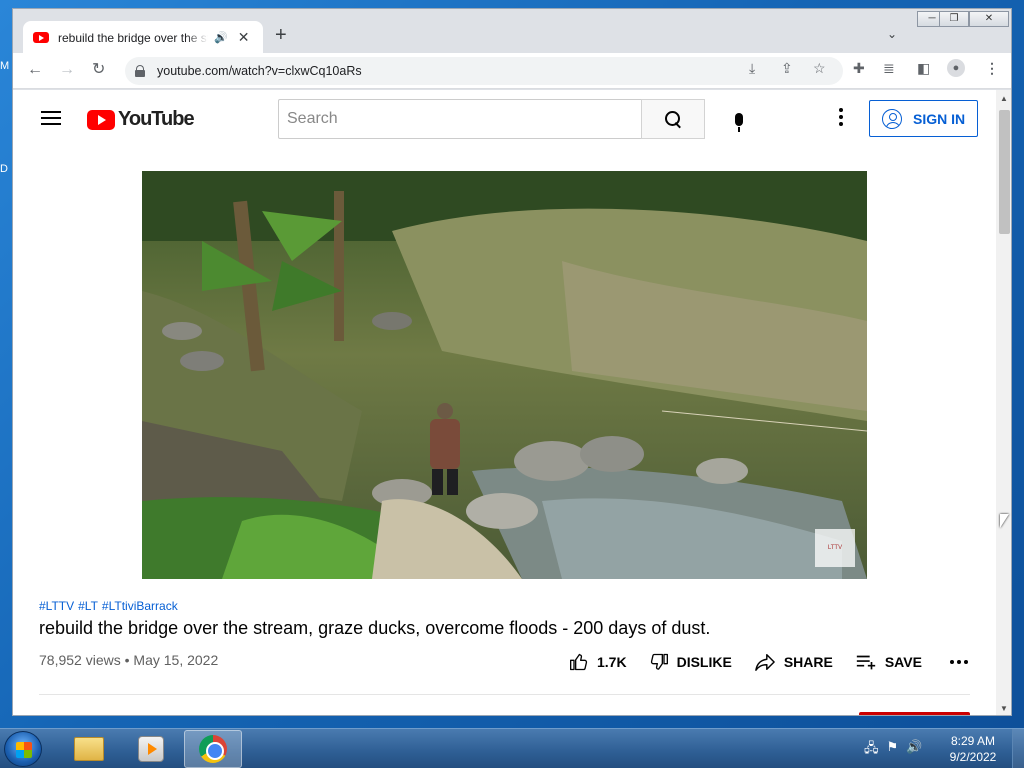 Image resolution: width=1024 pixels, height=768 pixels. Describe the element at coordinates (923, 68) in the screenshot. I see `side-panel-icon: ◧` at that location.